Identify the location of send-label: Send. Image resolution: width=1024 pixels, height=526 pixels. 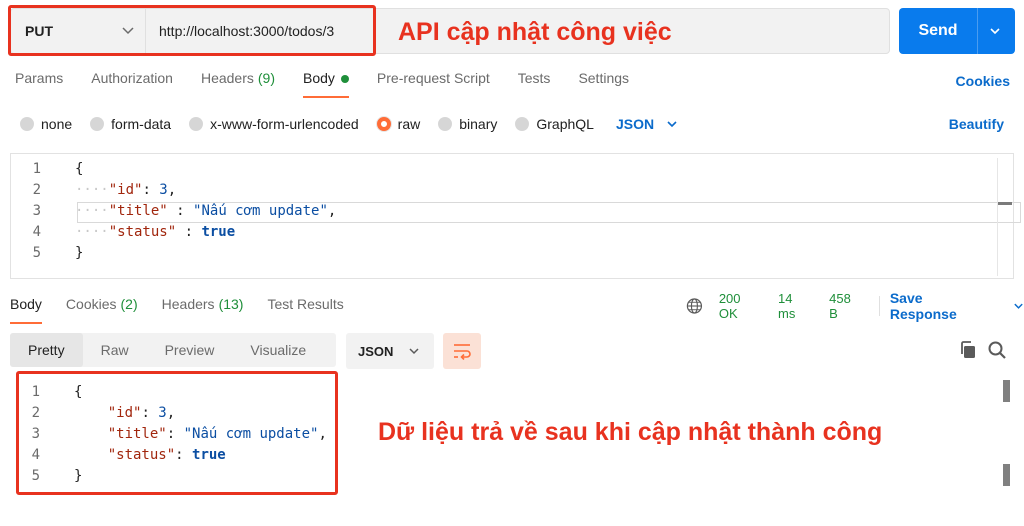
(938, 30).